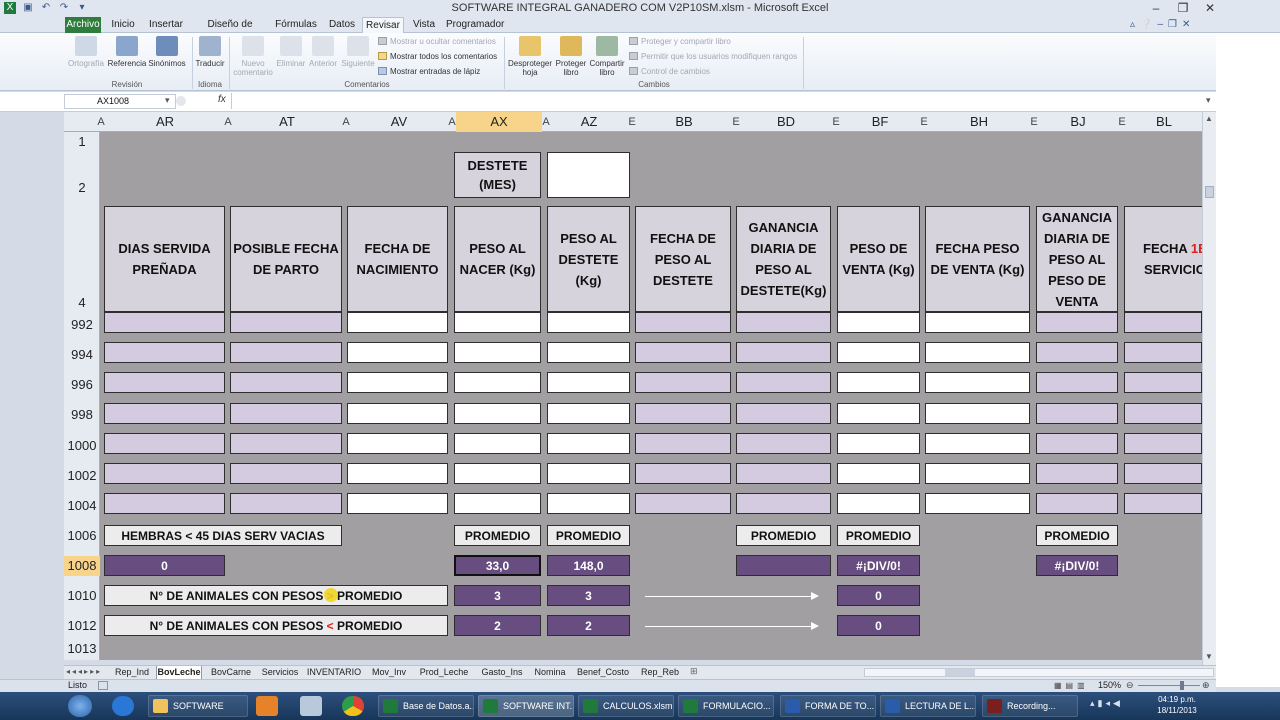  Describe the element at coordinates (82, 648) in the screenshot. I see `row-header-1013: 1013` at that location.